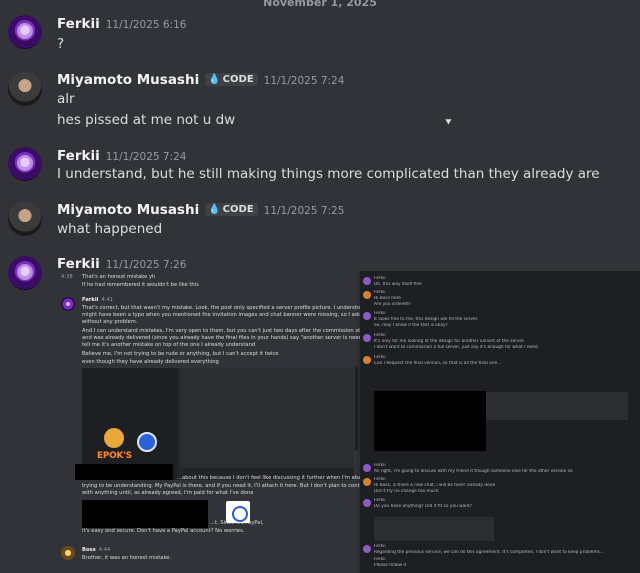 The height and width of the screenshot is (573, 640). What do you see at coordinates (406, 491) in the screenshot?
I see `attachment-line: Don't try no change too much` at bounding box center [406, 491].